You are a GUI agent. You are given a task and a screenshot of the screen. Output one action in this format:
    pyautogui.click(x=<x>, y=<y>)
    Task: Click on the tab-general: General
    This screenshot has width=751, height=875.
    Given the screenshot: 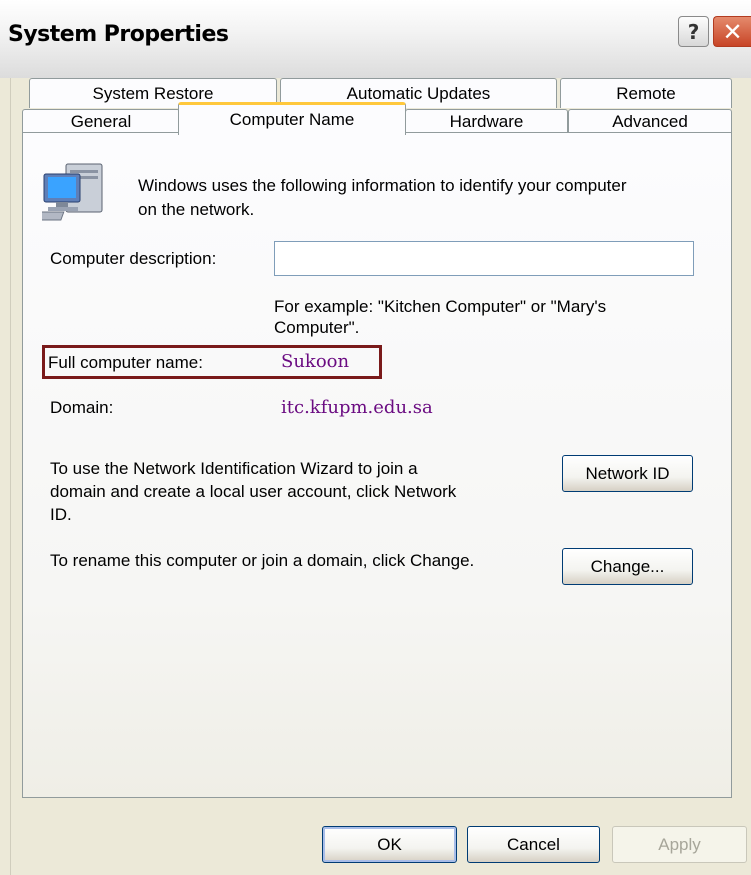 What is the action you would take?
    pyautogui.click(x=101, y=121)
    